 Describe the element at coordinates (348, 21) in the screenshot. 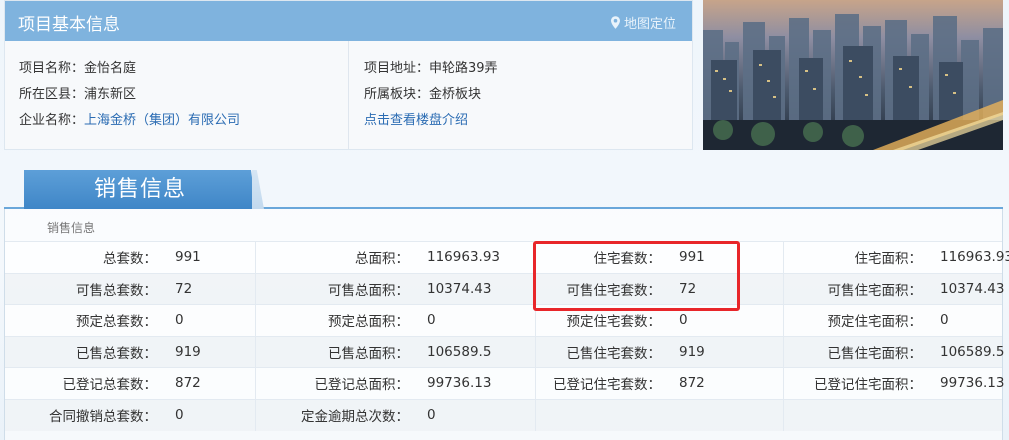

I see `project-info-header: 项目基本信息 地图定位` at that location.